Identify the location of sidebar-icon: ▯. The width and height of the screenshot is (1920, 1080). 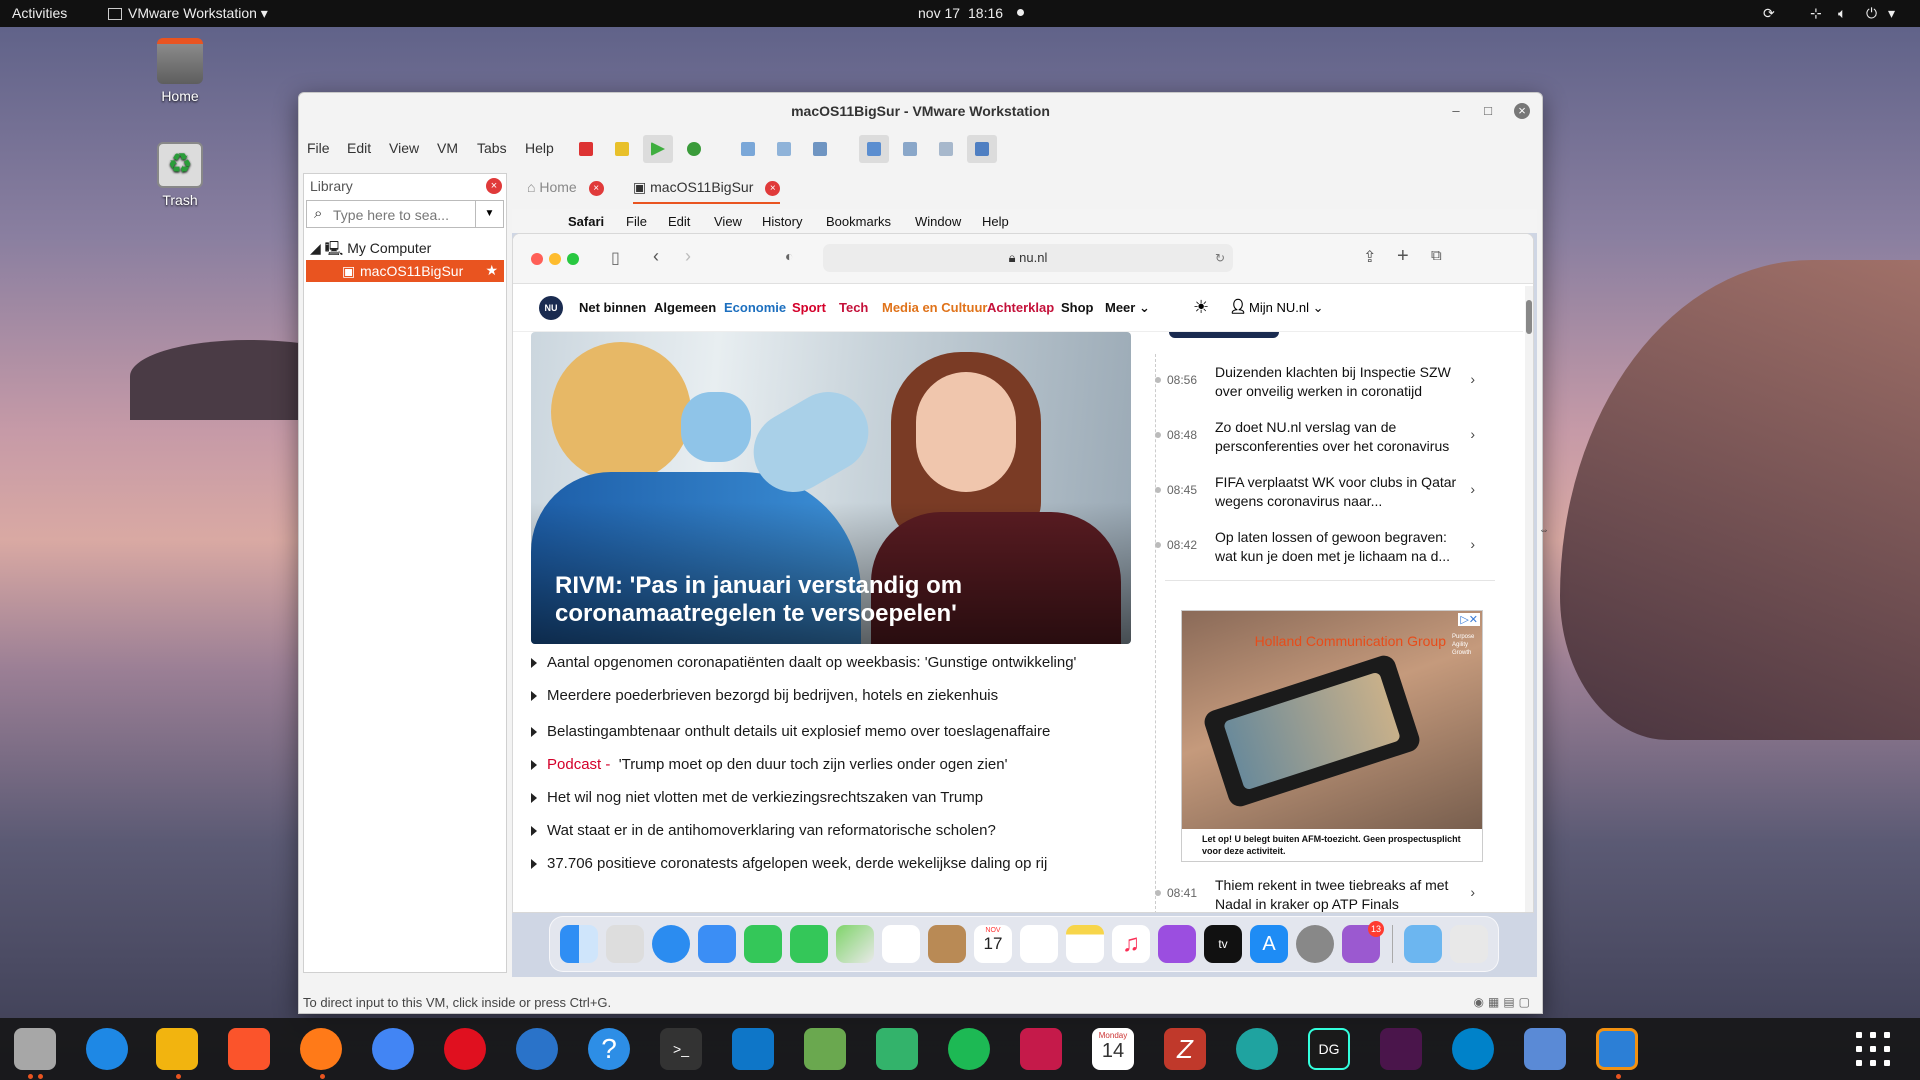
(615, 258).